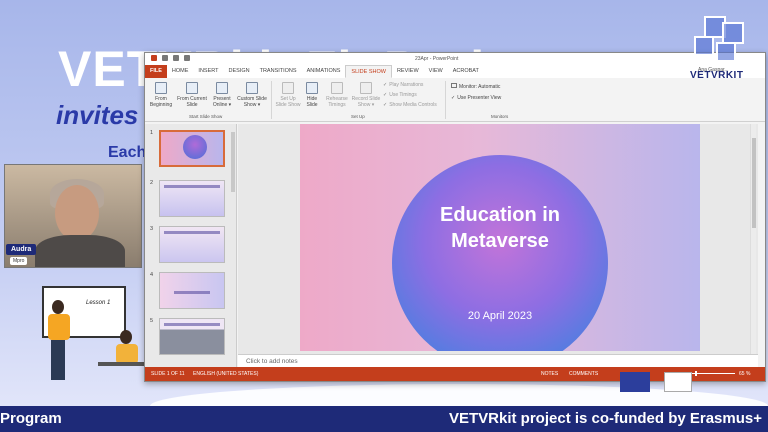 The height and width of the screenshot is (432, 768). I want to click on teacher-body, so click(59, 327).